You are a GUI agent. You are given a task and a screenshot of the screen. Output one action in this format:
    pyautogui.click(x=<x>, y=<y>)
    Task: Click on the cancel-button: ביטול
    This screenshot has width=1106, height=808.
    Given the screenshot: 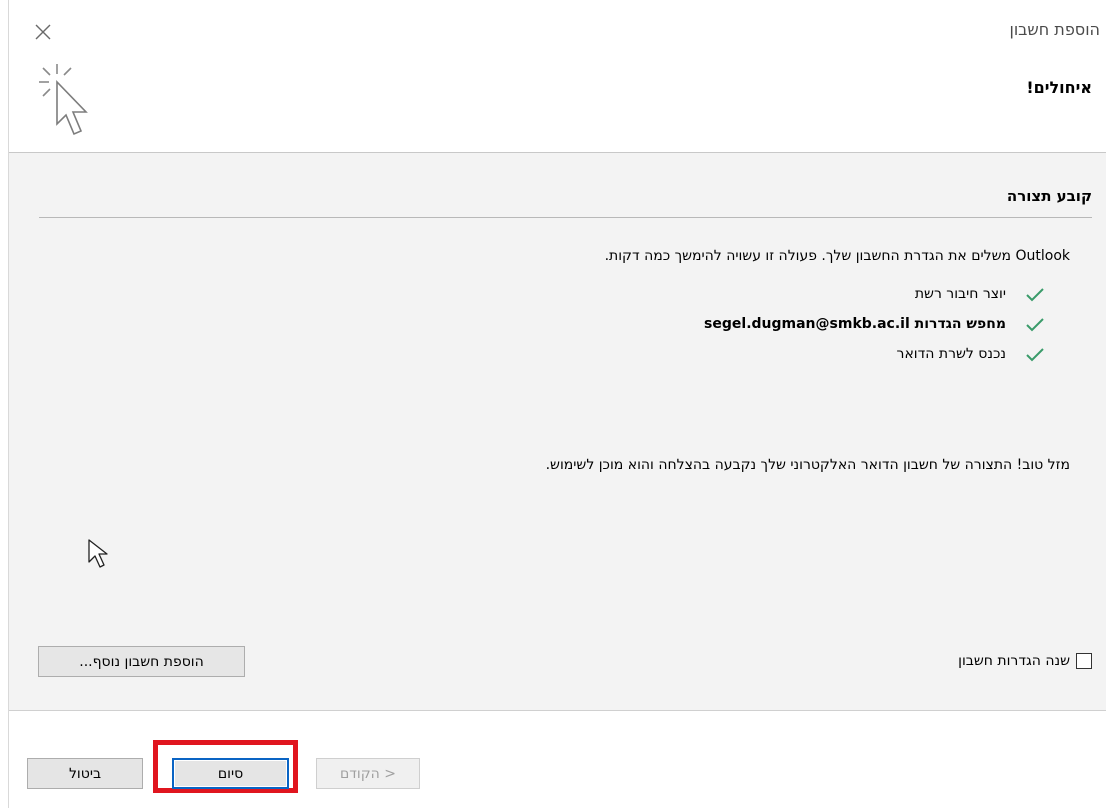 What is the action you would take?
    pyautogui.click(x=85, y=773)
    